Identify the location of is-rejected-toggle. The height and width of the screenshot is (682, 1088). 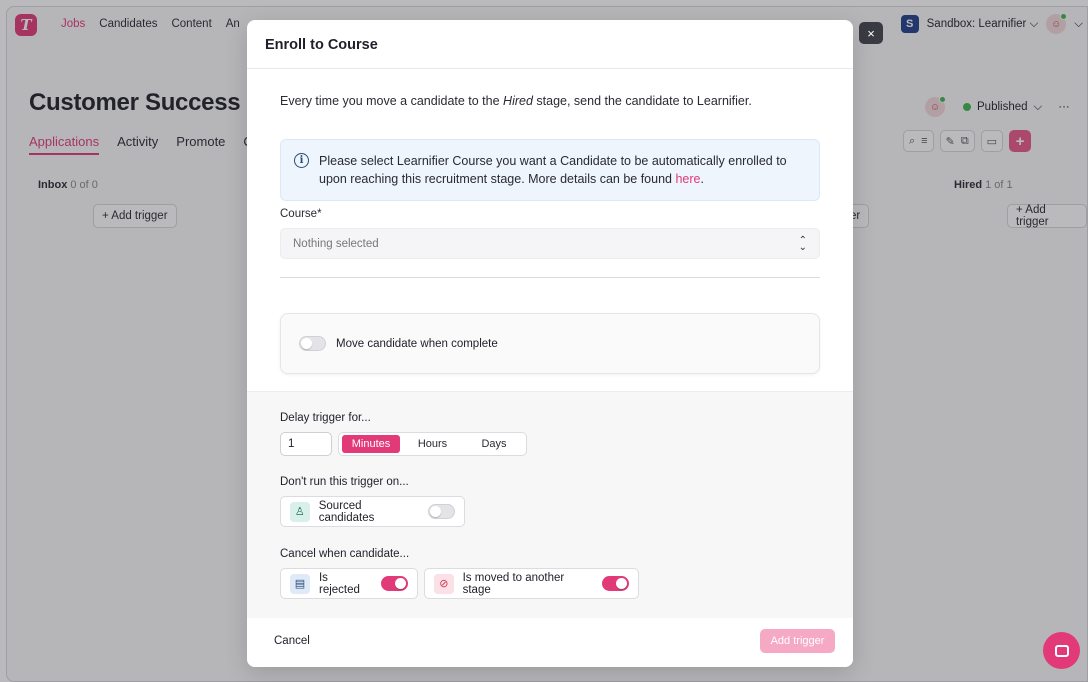
(394, 583).